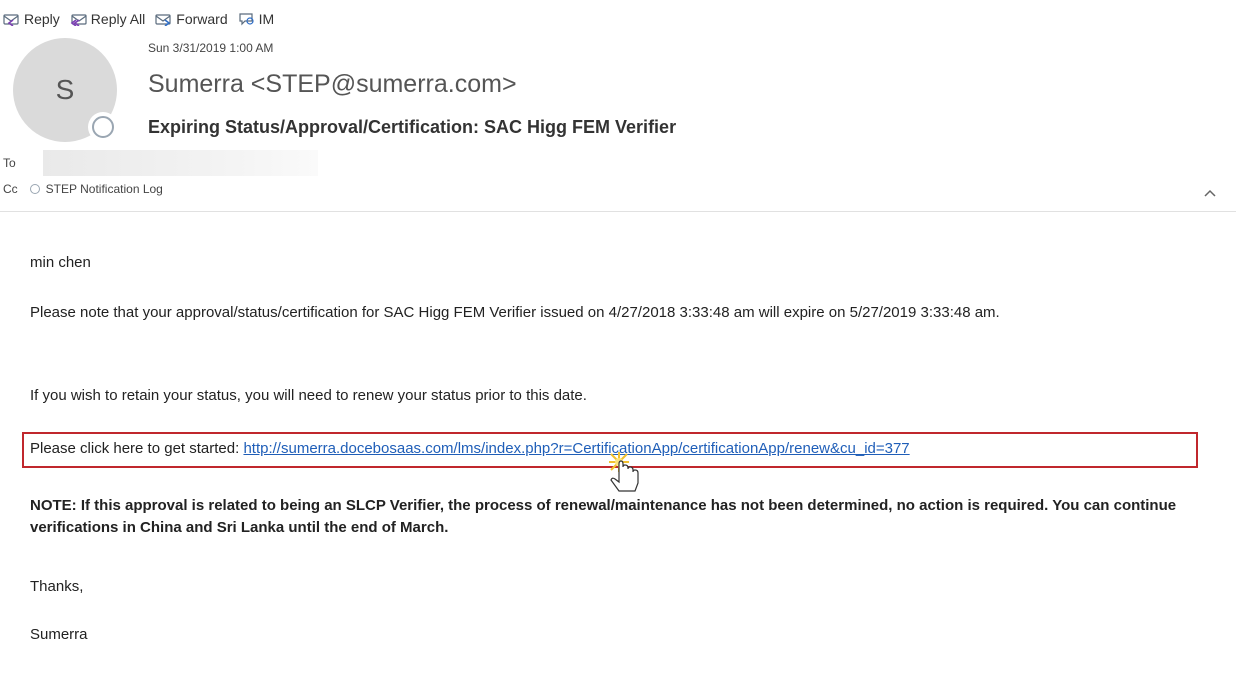 The height and width of the screenshot is (673, 1248). I want to click on presence-status-icon, so click(103, 127).